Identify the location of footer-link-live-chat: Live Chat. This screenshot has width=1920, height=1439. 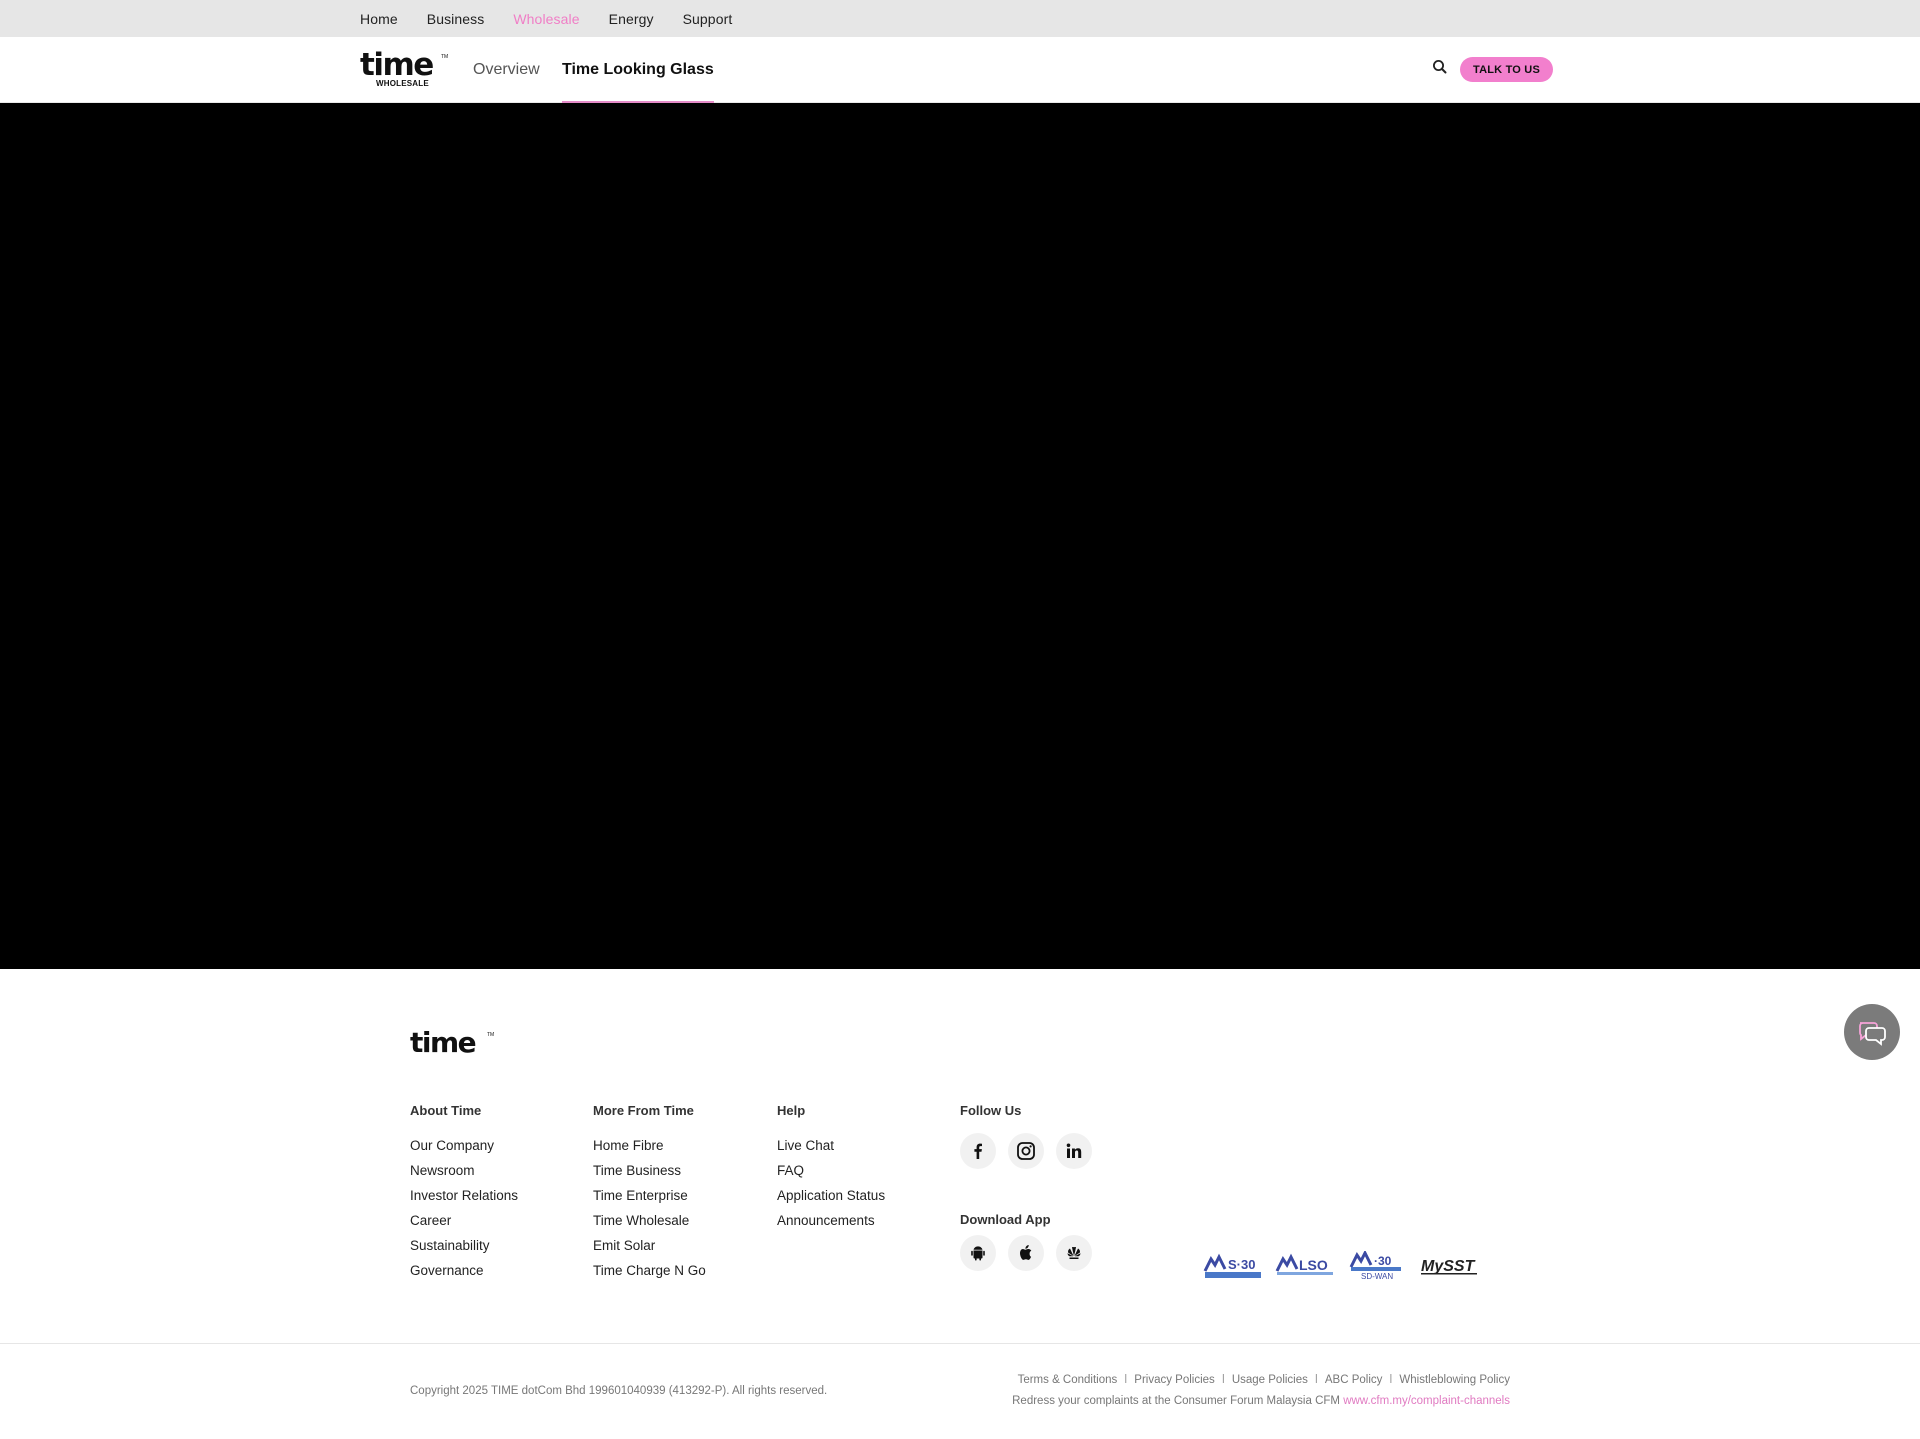
(831, 1145).